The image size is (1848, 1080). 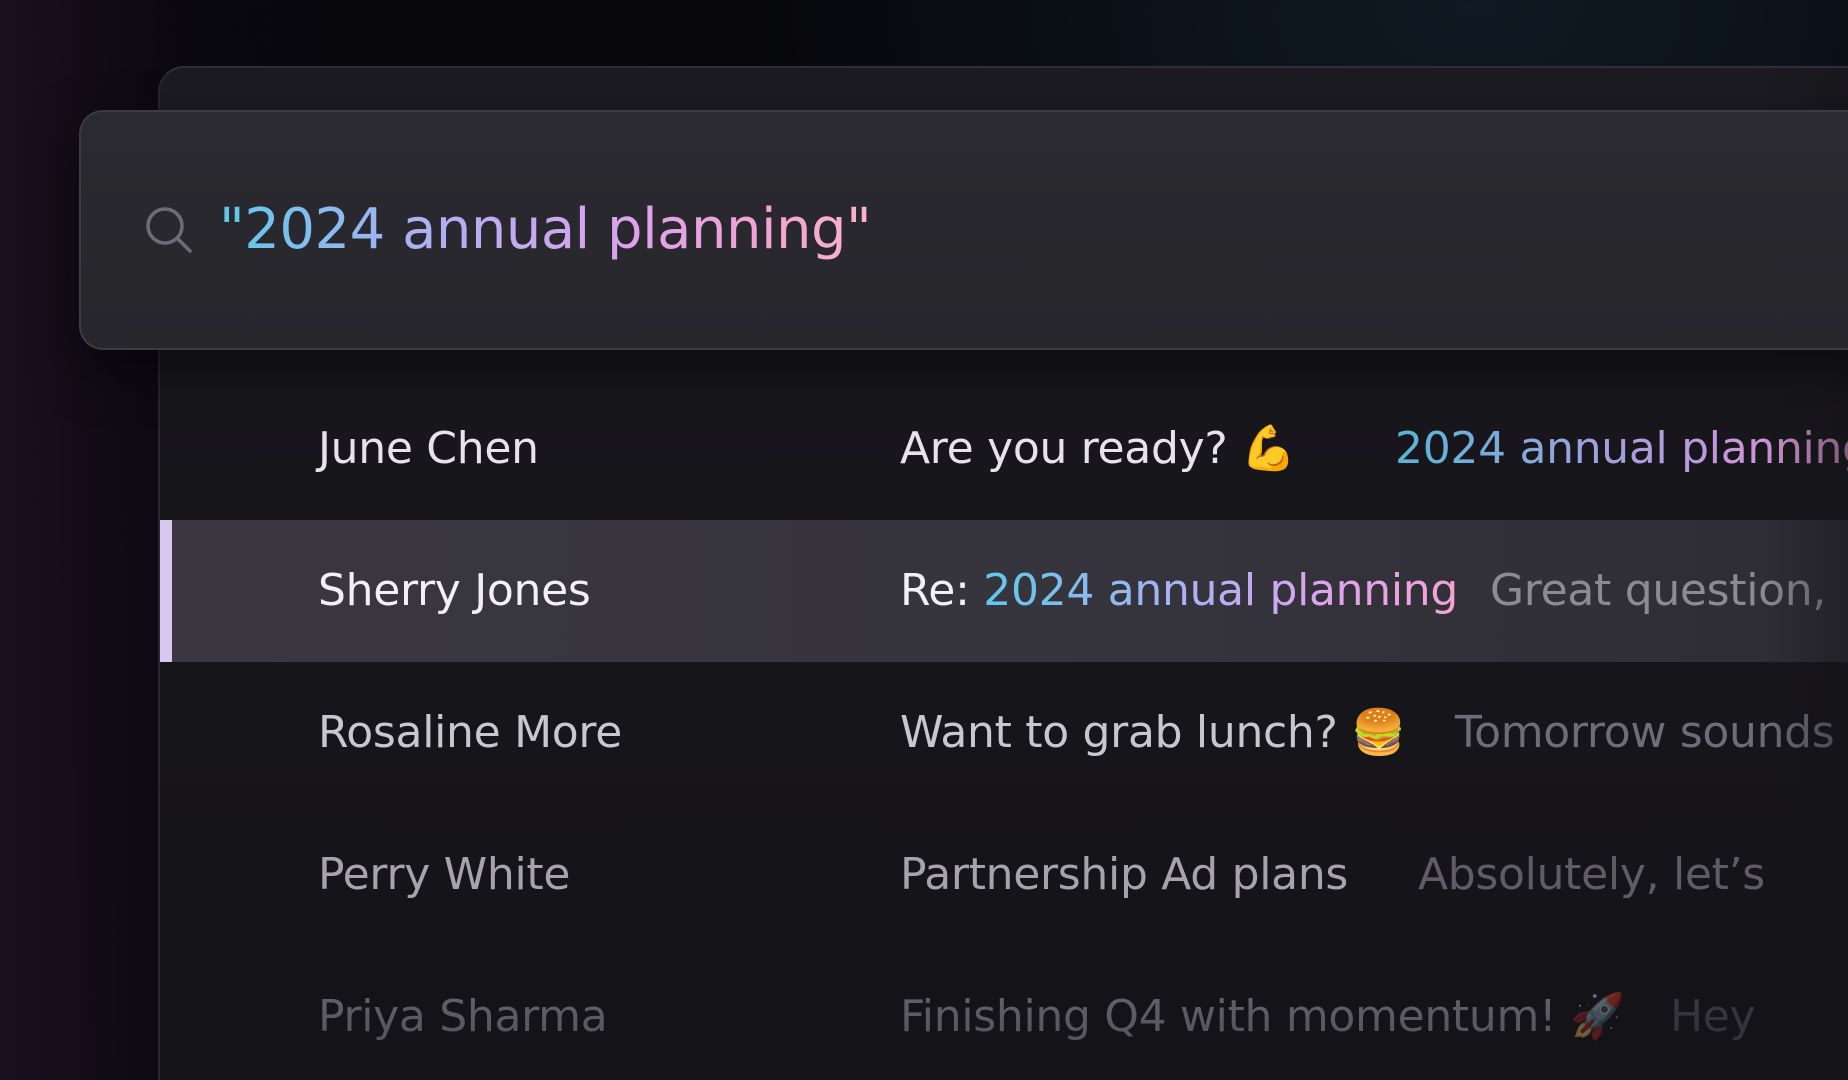 I want to click on email-sender: June Chen, so click(x=428, y=448).